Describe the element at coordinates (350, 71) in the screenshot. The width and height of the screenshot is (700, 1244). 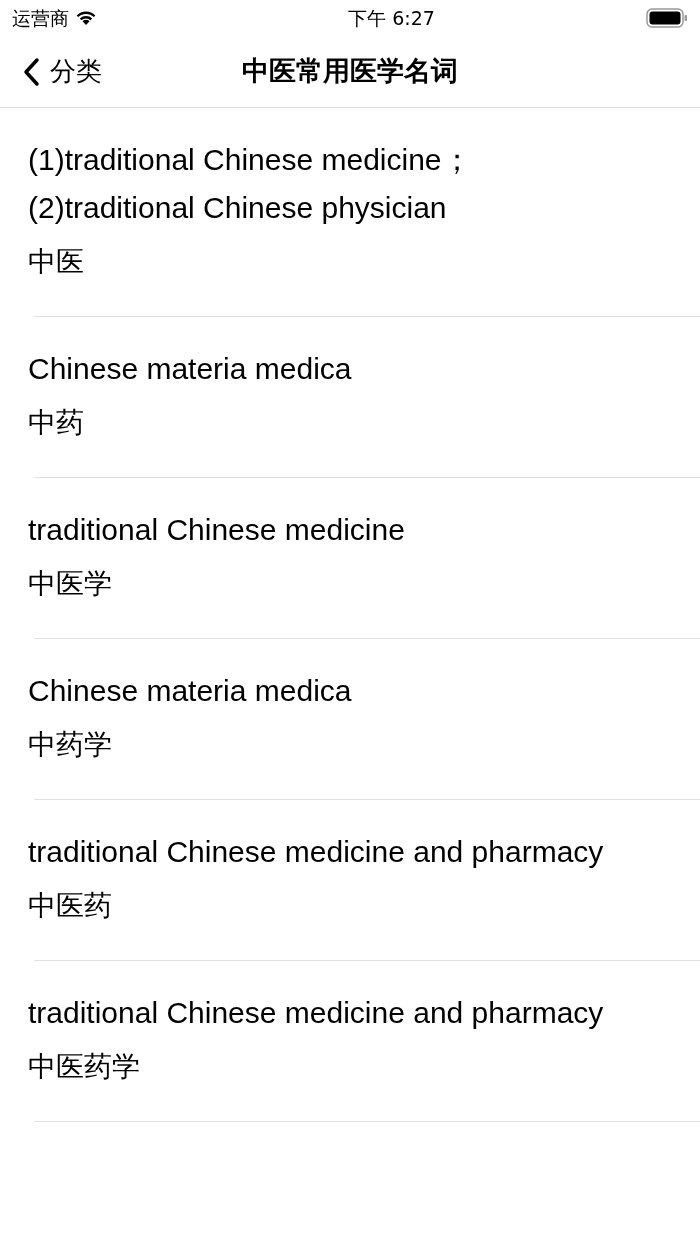
I see `page-title: 中医常用医学名词` at that location.